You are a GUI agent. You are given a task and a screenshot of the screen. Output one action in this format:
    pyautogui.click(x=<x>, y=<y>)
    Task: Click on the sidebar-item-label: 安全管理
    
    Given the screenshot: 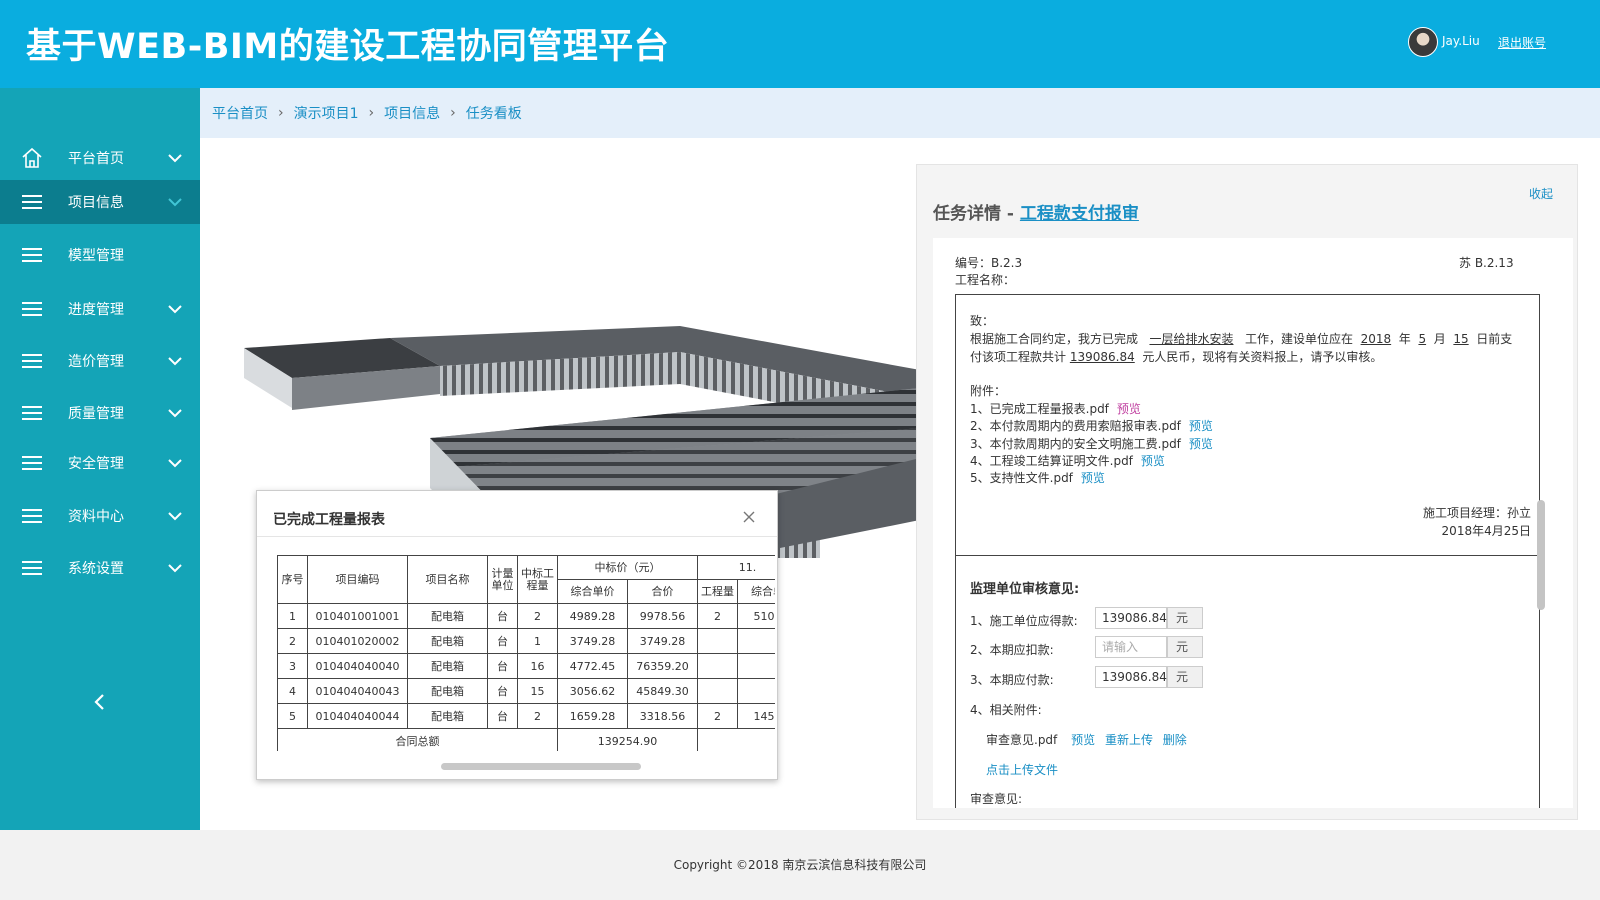 What is the action you would take?
    pyautogui.click(x=96, y=464)
    